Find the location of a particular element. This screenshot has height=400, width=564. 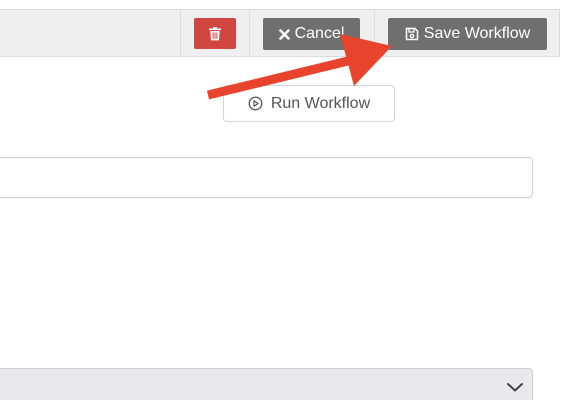

floppy-disk-icon is located at coordinates (412, 34).